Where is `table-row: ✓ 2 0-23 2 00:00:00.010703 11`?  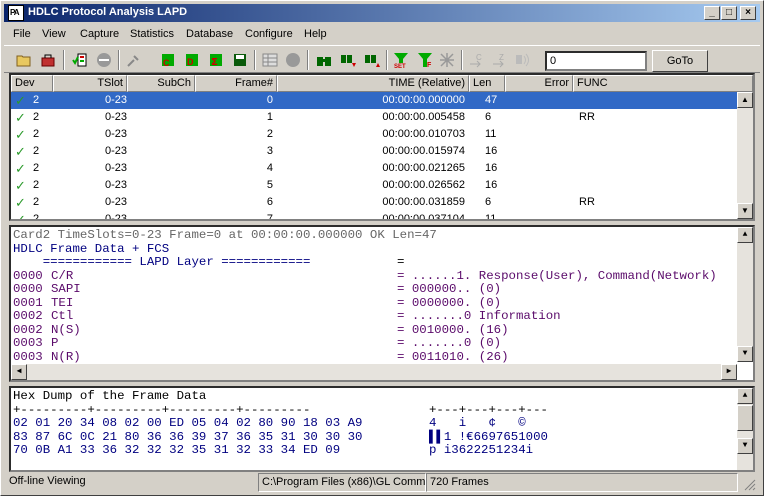
table-row: ✓ 2 0-23 2 00:00:00.010703 11 is located at coordinates (375, 134).